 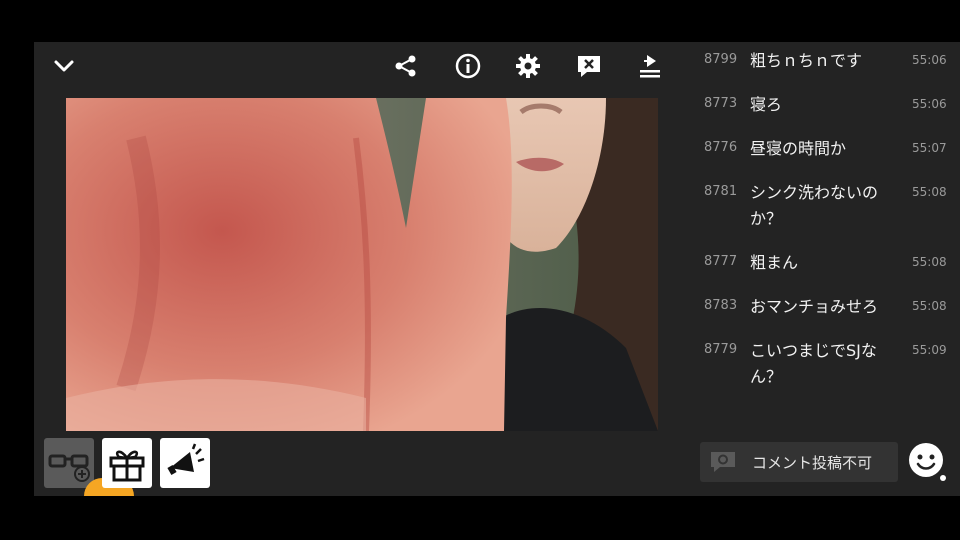 I want to click on chevron-down-icon, so click(x=64, y=66).